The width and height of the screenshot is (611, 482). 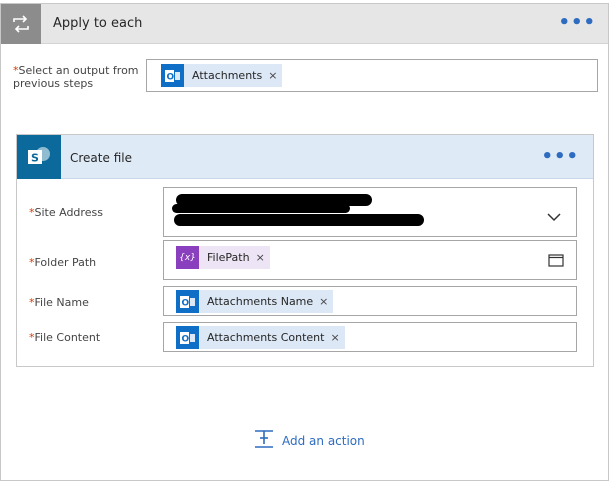 I want to click on file-content-label: *File Content, so click(x=64, y=337).